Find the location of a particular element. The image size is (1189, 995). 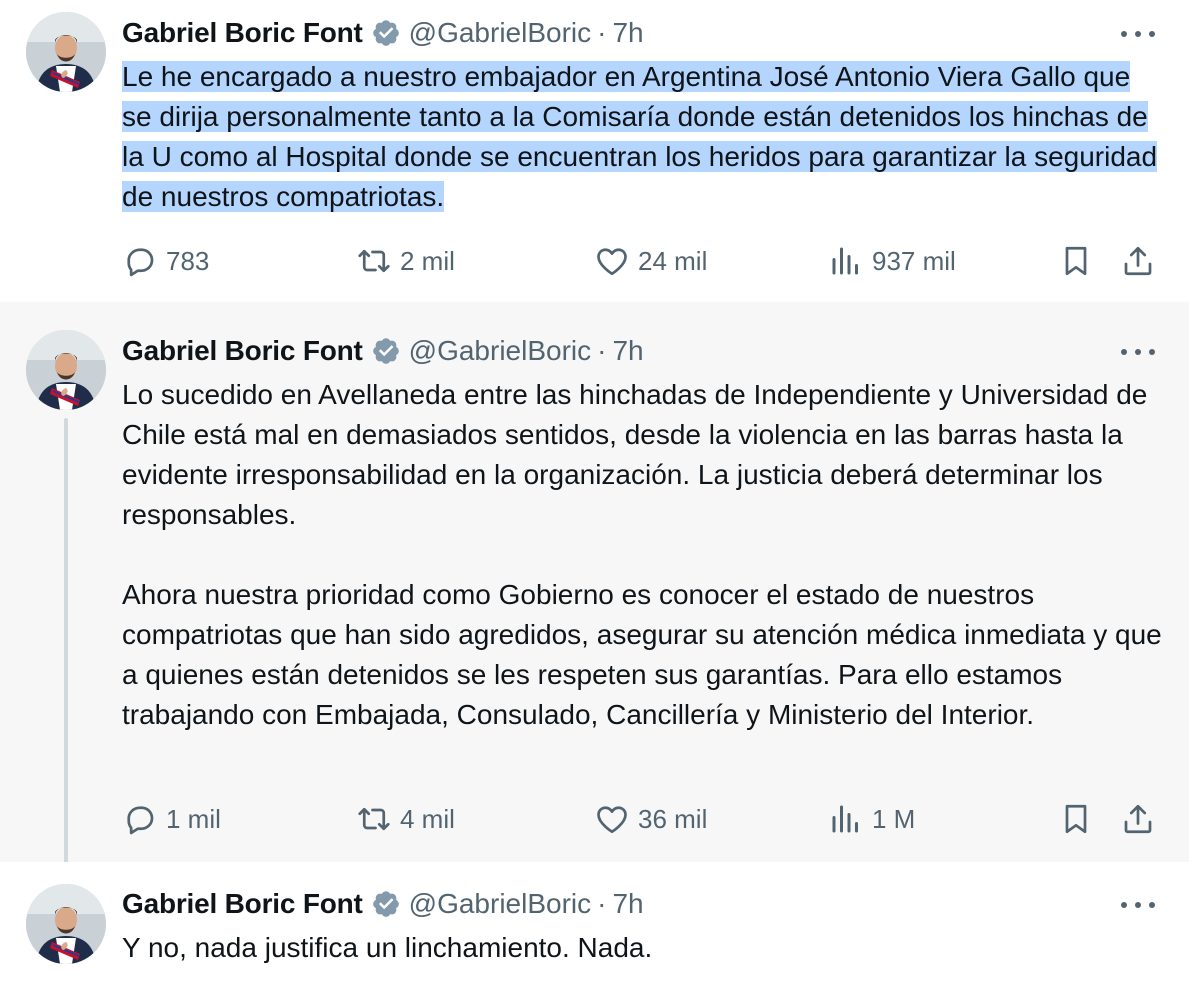

tweet-actions: 1 mil 4 mil 36 mil 1 M is located at coordinates (642, 819).